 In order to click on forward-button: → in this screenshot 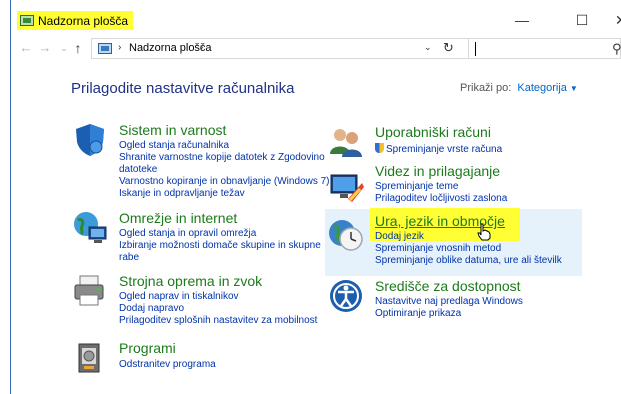, I will do `click(45, 48)`.